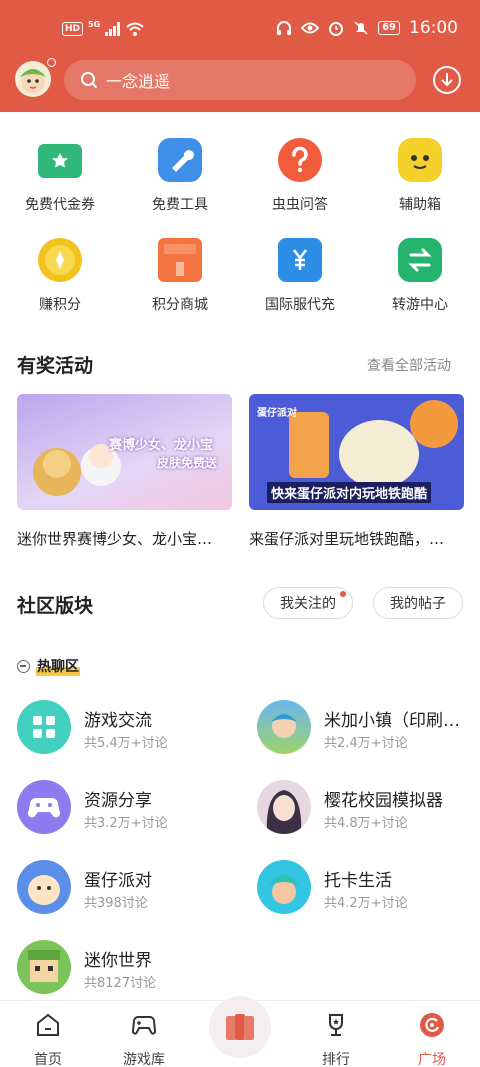  Describe the element at coordinates (138, 81) in the screenshot. I see `search-placeholder: 一念逍遥` at that location.